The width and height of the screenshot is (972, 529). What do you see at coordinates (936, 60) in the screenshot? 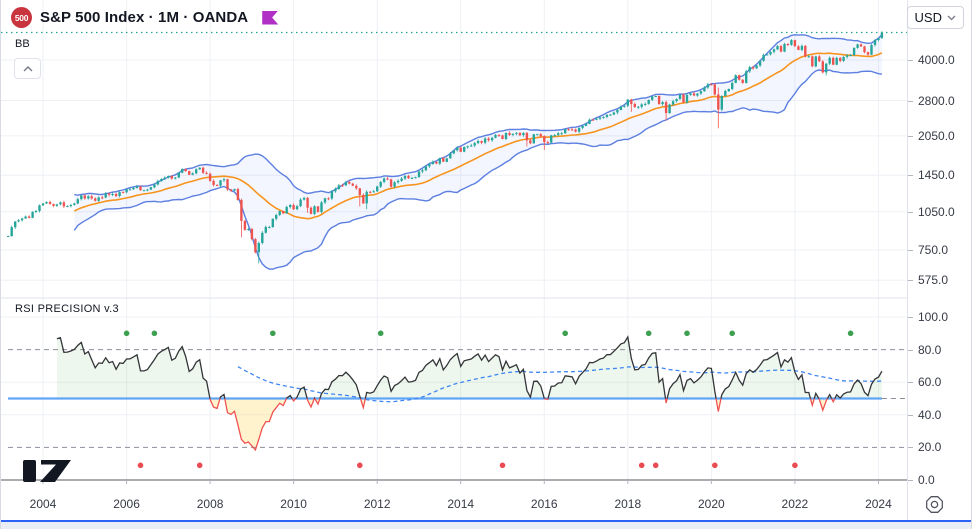
I see `price-axis-label: 4000.0` at bounding box center [936, 60].